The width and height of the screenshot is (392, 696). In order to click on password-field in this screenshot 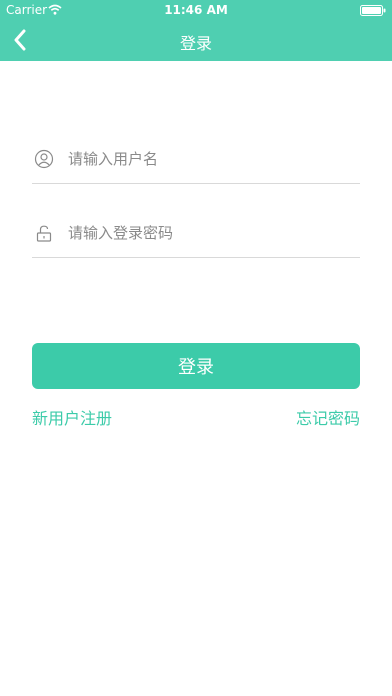, I will do `click(196, 234)`.